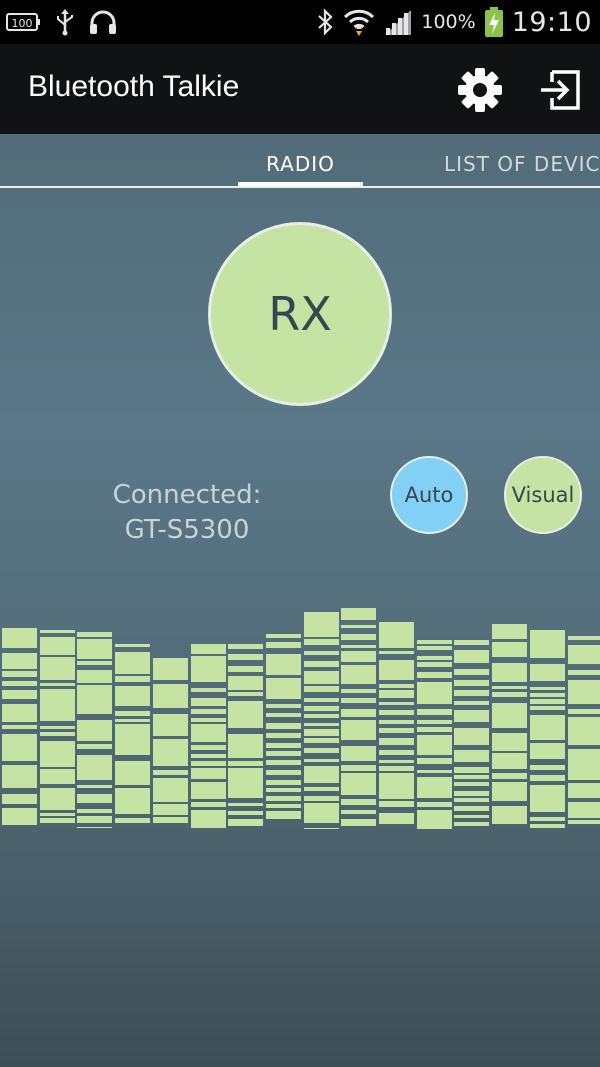  I want to click on status-left-icons: 100, so click(62, 22).